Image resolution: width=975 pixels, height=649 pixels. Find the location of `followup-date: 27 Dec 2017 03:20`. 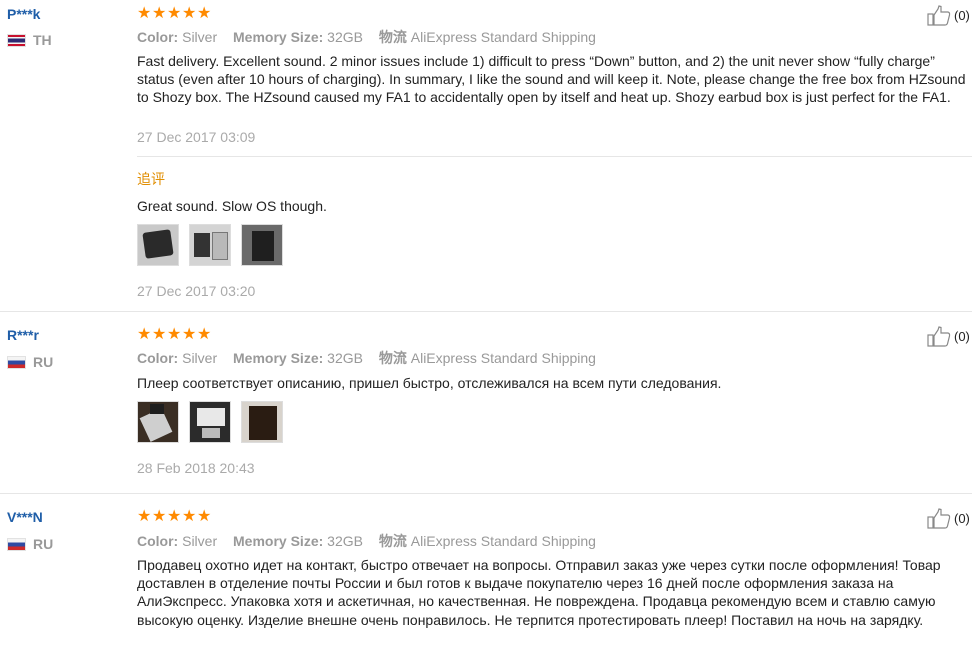

followup-date: 27 Dec 2017 03:20 is located at coordinates (196, 291).